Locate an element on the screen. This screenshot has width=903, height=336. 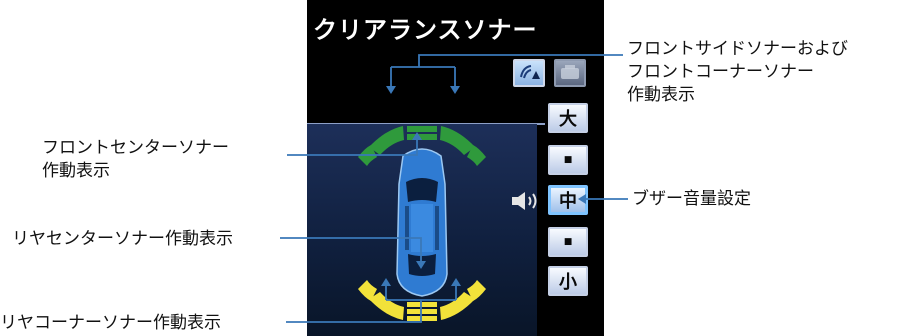
volume-high-button: 大 is located at coordinates (568, 118).